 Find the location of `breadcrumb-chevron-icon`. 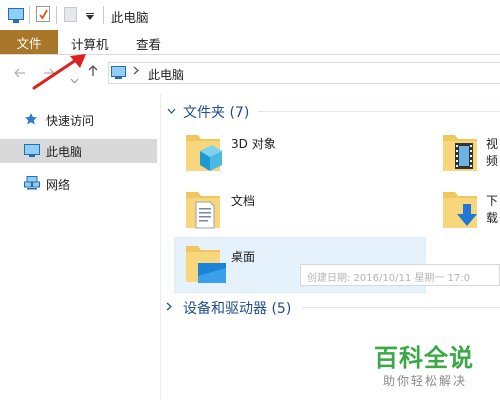

breadcrumb-chevron-icon is located at coordinates (136, 71).